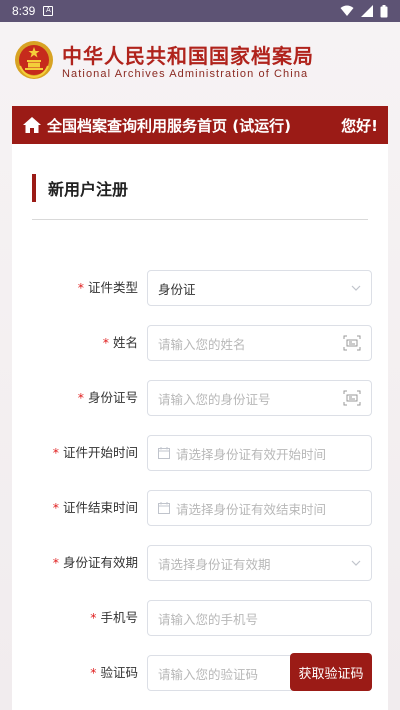 The image size is (400, 710). I want to click on name-placeholder: 请输入您的姓名, so click(202, 344).